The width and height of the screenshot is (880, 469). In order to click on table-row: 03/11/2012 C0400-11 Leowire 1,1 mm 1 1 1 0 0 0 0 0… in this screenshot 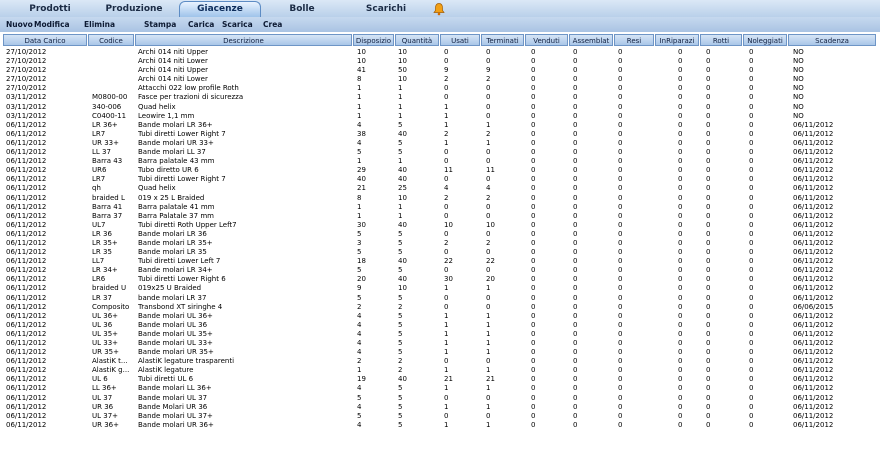, I will do `click(440, 116)`.